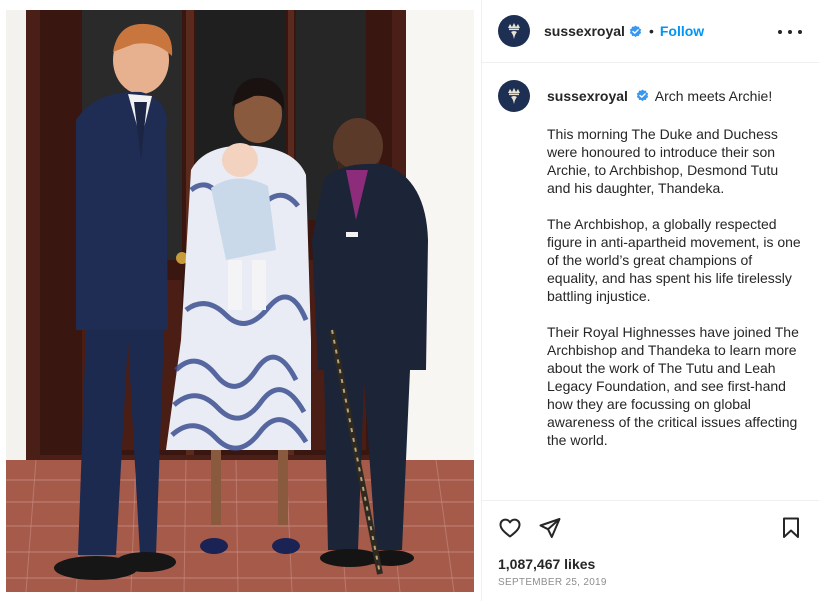 This screenshot has width=819, height=601. I want to click on caption-avatar, so click(514, 96).